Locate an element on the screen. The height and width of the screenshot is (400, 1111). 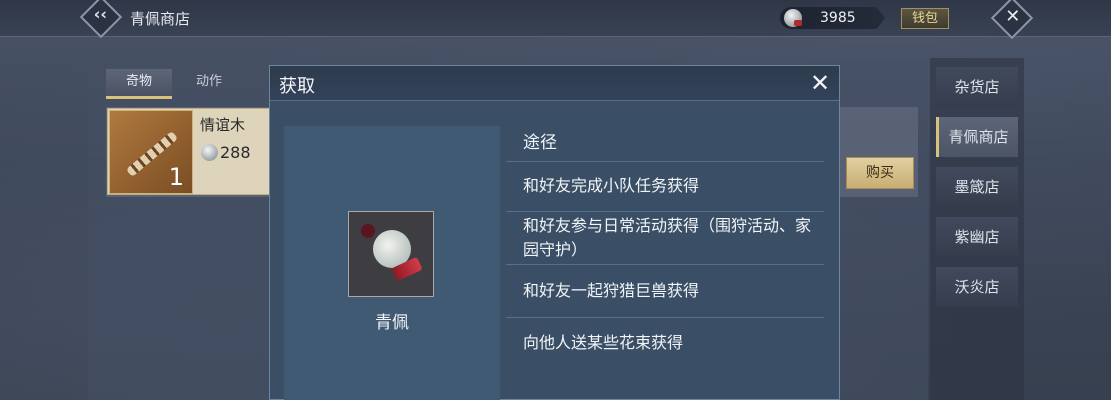
item-icon-frame is located at coordinates (391, 254).